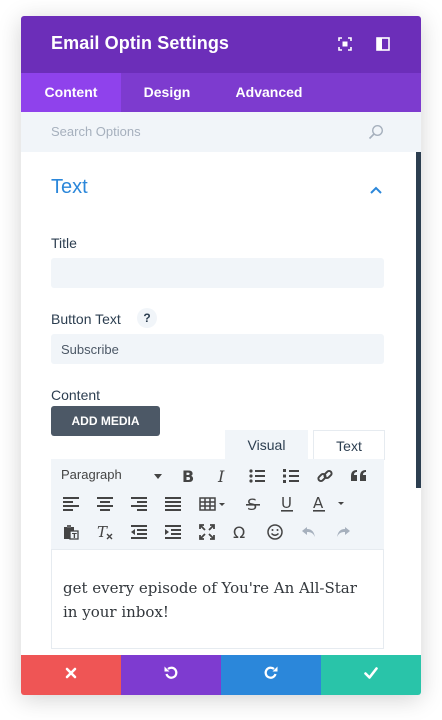  I want to click on svg-text: Ω, so click(239, 532).